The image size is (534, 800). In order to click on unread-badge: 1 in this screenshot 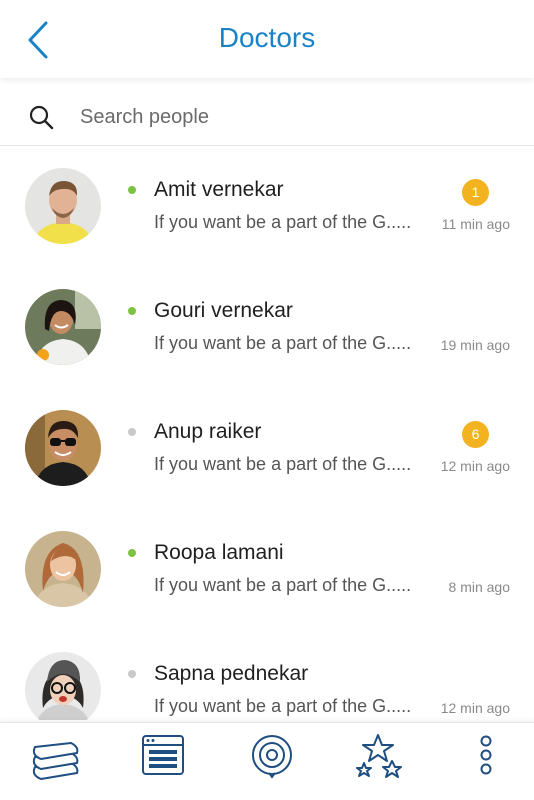, I will do `click(475, 192)`.